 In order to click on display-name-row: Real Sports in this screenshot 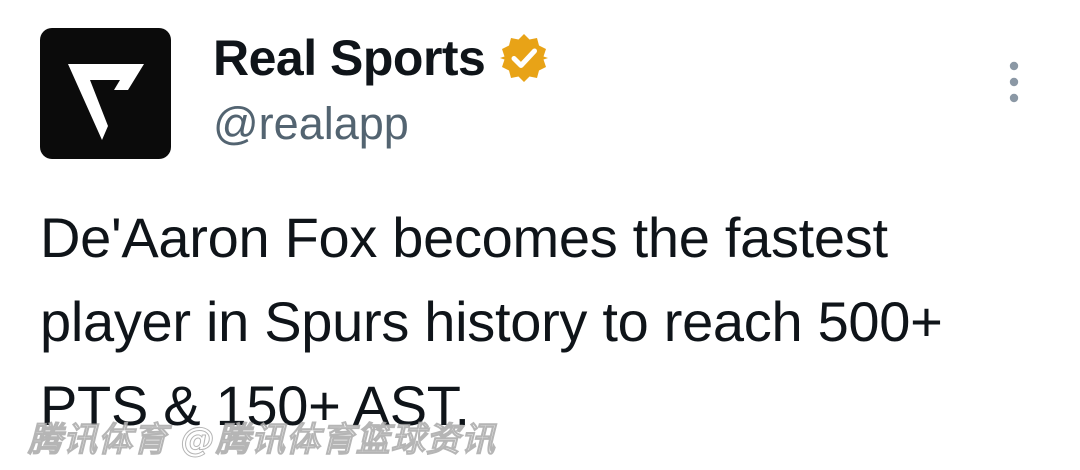, I will do `click(382, 58)`.